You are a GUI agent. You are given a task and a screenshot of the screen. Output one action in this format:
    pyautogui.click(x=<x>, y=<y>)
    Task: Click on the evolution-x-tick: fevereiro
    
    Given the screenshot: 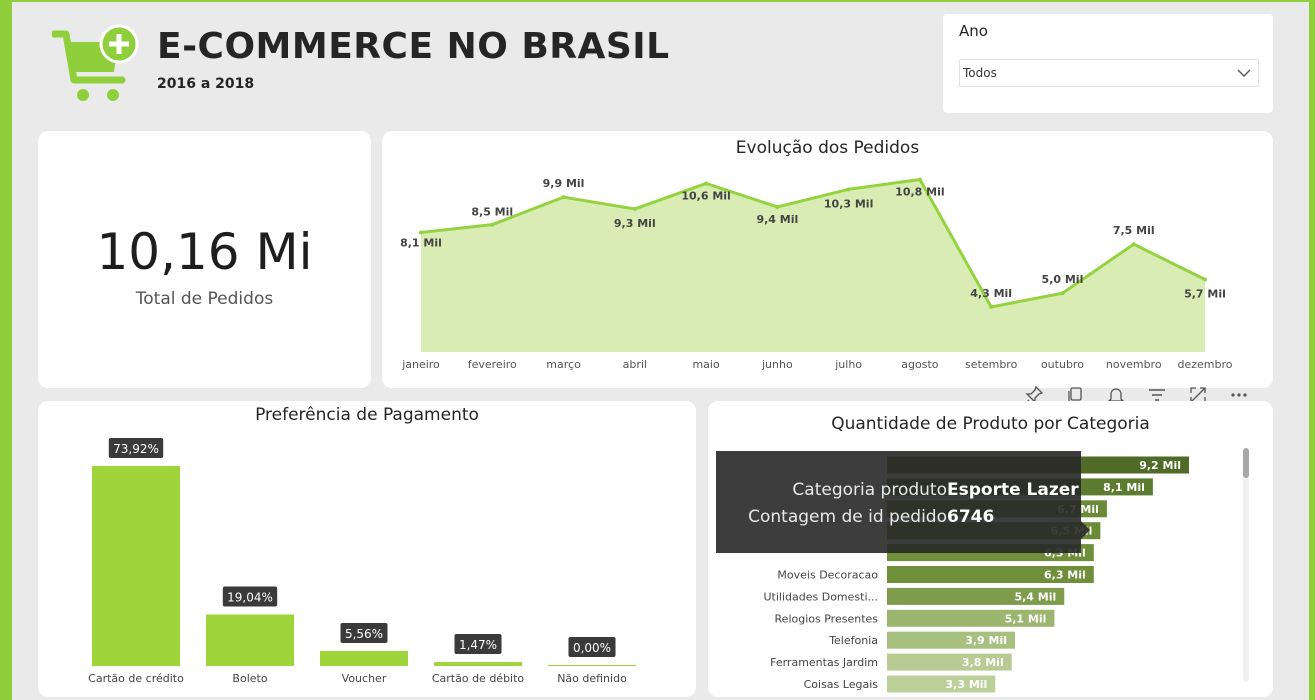 What is the action you would take?
    pyautogui.click(x=492, y=364)
    